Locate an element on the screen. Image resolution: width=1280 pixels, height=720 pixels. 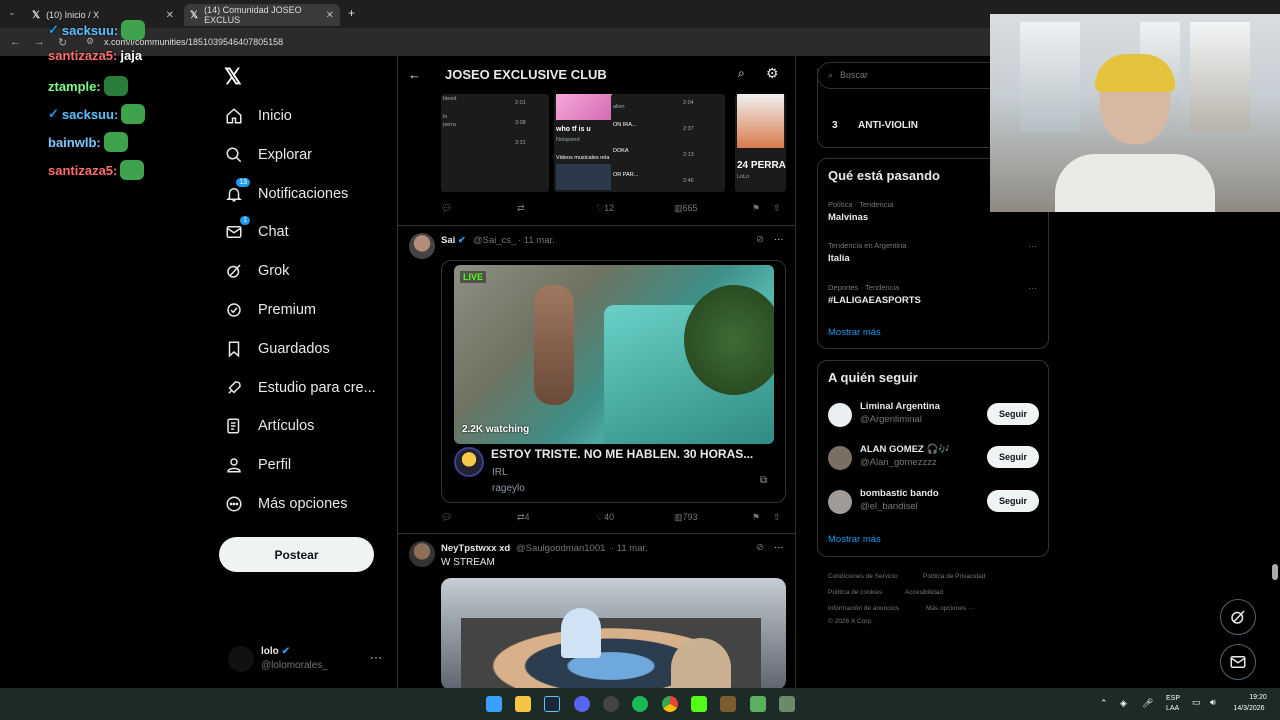
views-count: ▥ 665 is located at coordinates (686, 208).